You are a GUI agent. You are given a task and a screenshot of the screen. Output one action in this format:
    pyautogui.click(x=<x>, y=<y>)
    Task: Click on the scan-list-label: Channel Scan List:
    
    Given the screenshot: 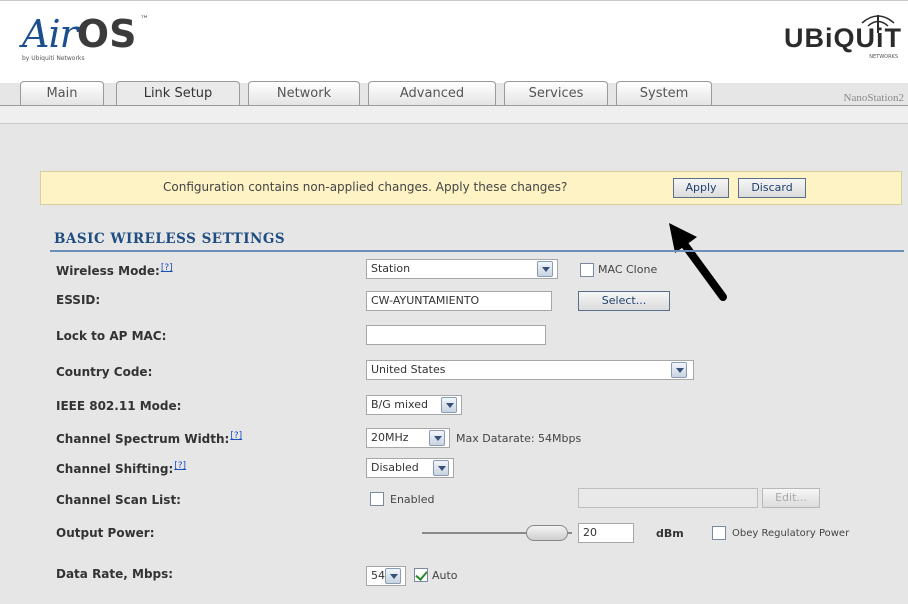 What is the action you would take?
    pyautogui.click(x=118, y=500)
    